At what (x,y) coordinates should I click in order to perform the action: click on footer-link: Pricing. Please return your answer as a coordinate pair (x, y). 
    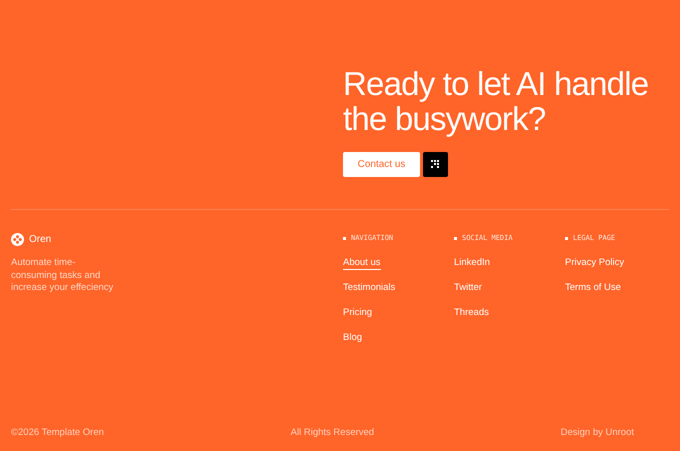
    Looking at the image, I should click on (357, 313).